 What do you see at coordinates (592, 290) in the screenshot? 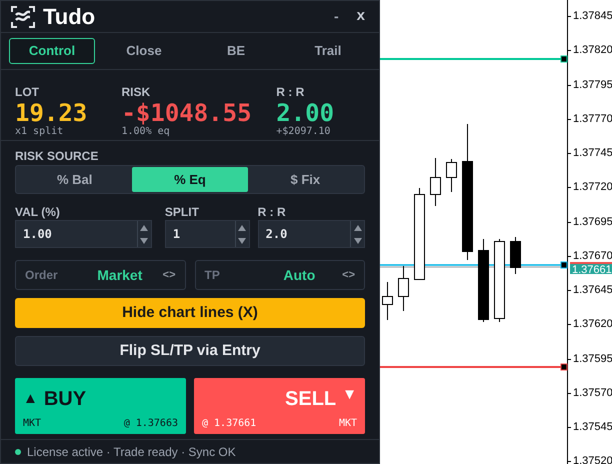
I see `price-label: 1.37645` at bounding box center [592, 290].